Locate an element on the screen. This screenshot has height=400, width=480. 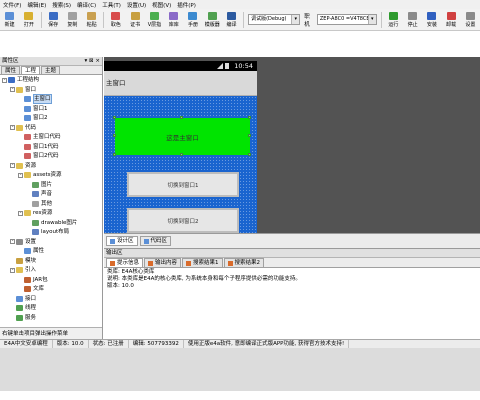
toolbar-button: 复制 is located at coordinates (72, 19).